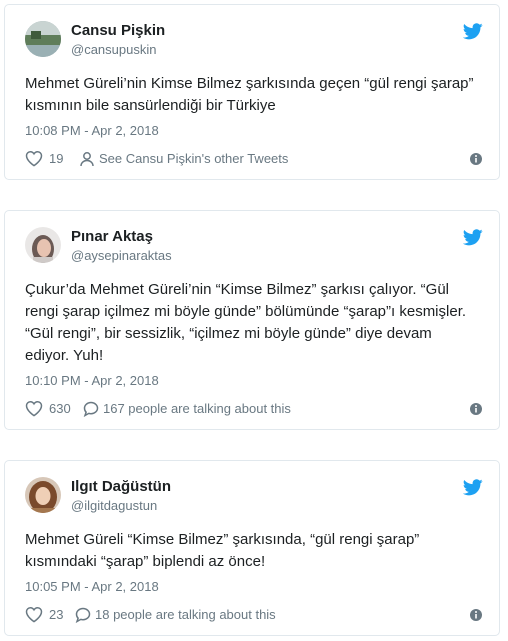  I want to click on conversation-link: 18 people are talking about this, so click(185, 614).